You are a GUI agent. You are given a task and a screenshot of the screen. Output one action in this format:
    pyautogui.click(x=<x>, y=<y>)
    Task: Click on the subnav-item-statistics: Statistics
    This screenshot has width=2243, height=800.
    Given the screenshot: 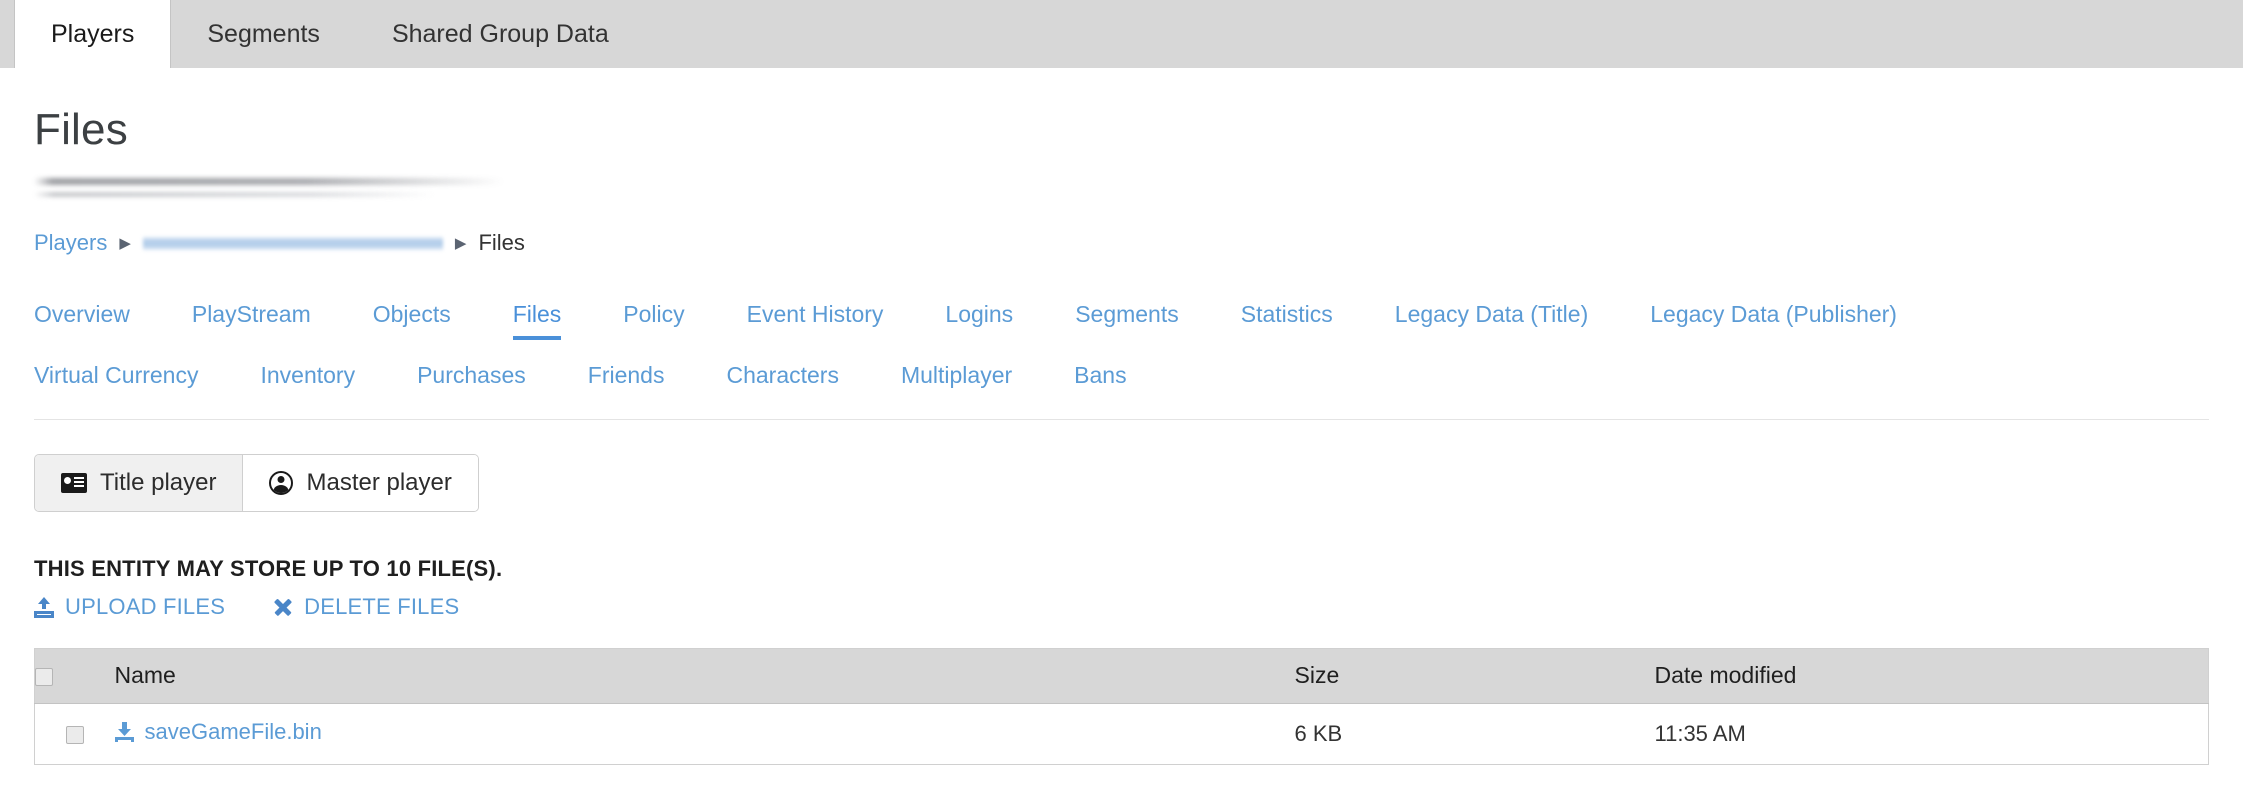 What is the action you would take?
    pyautogui.click(x=1287, y=315)
    